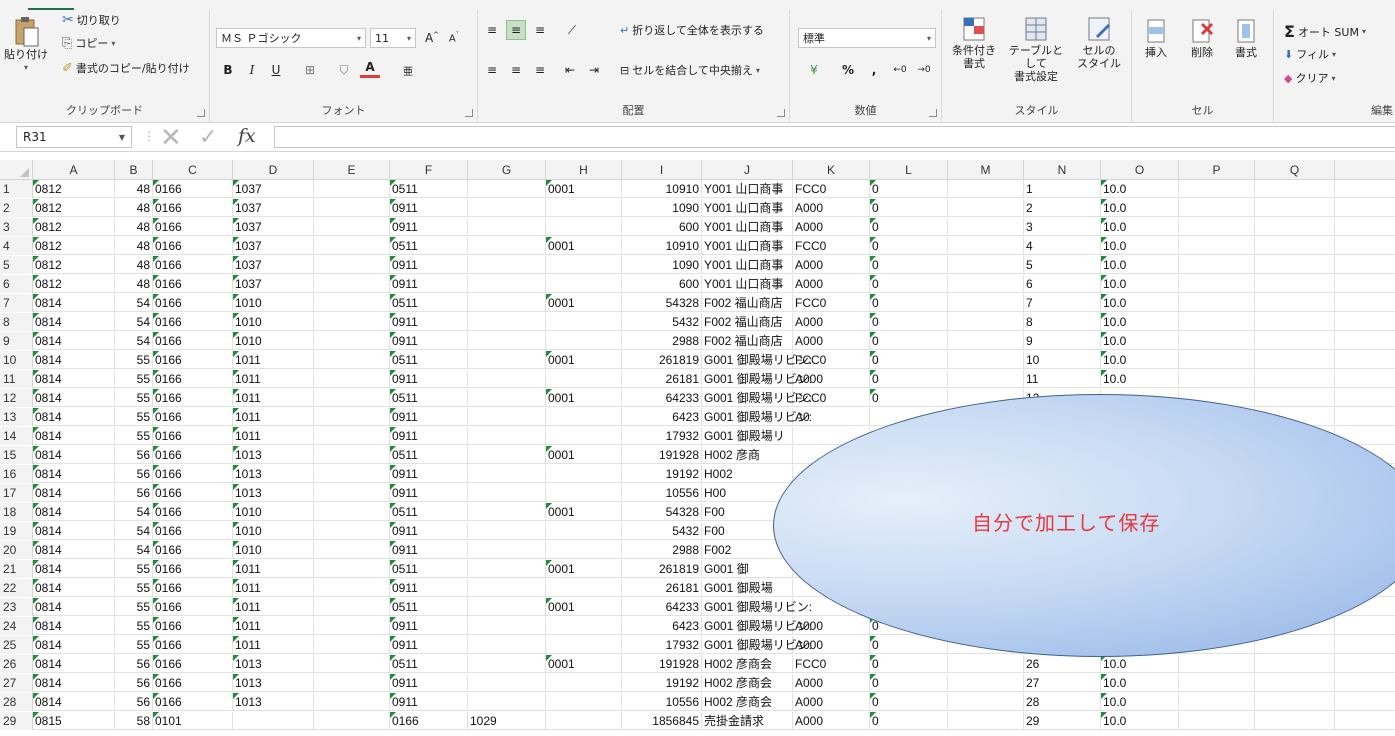  What do you see at coordinates (747, 341) in the screenshot?
I see `cell-j: F002 福山商店` at bounding box center [747, 341].